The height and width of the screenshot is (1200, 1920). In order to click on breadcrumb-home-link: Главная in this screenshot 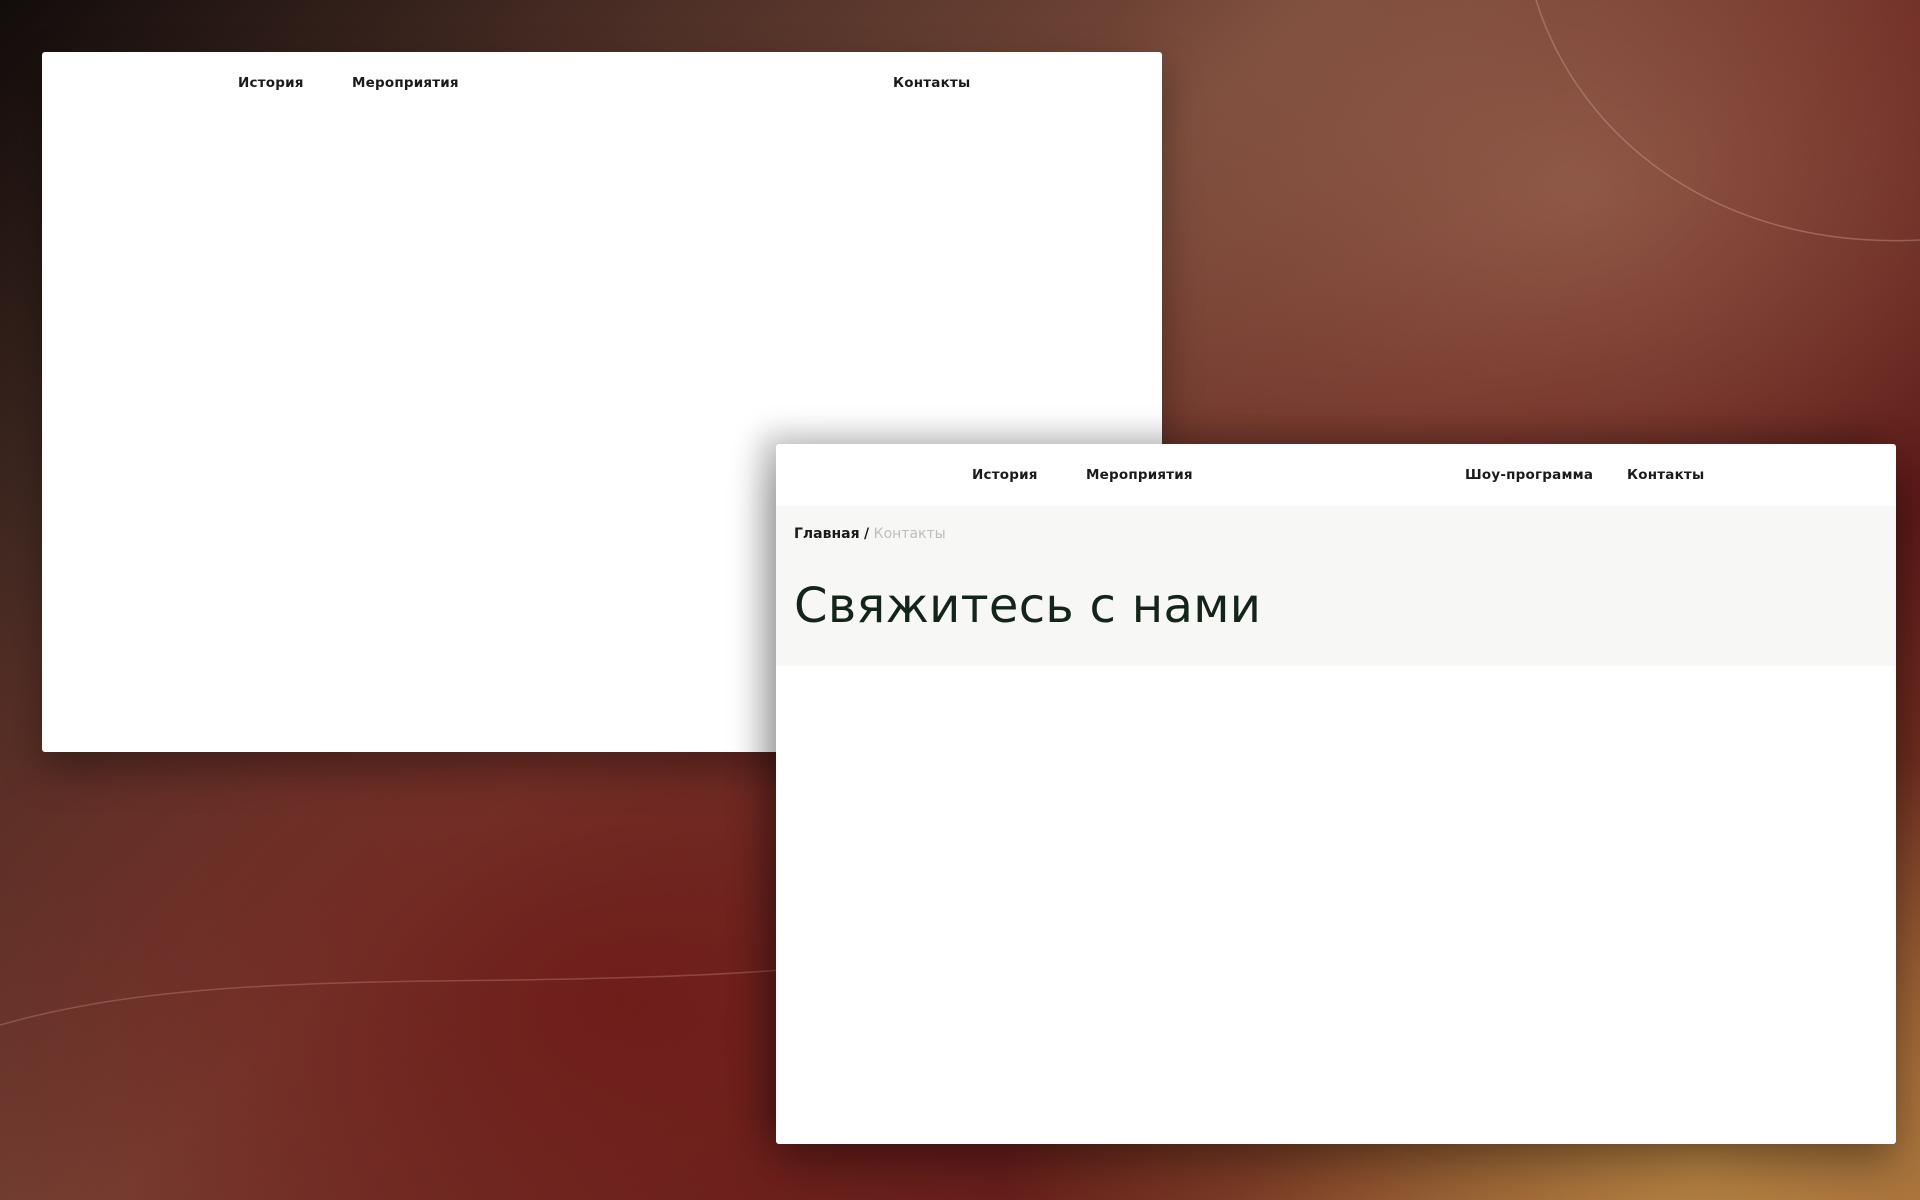, I will do `click(827, 534)`.